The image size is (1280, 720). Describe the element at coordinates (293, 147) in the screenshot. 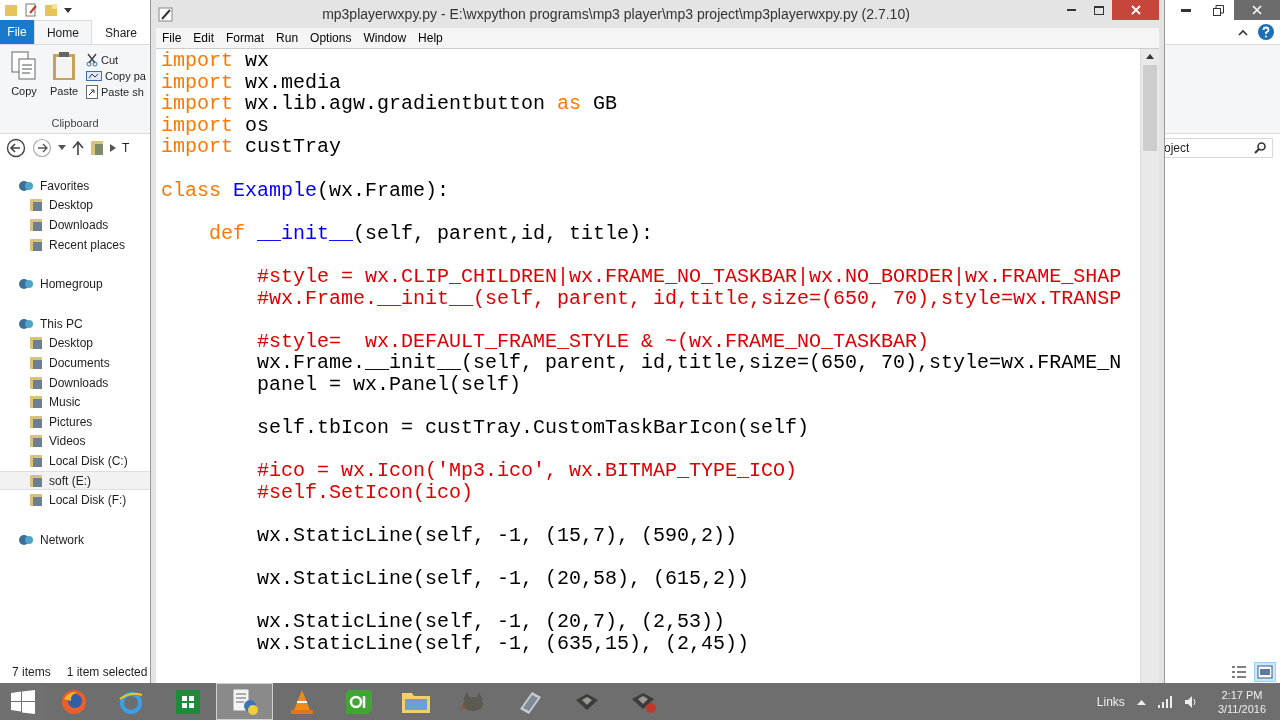

I see `code-token: custTray` at that location.